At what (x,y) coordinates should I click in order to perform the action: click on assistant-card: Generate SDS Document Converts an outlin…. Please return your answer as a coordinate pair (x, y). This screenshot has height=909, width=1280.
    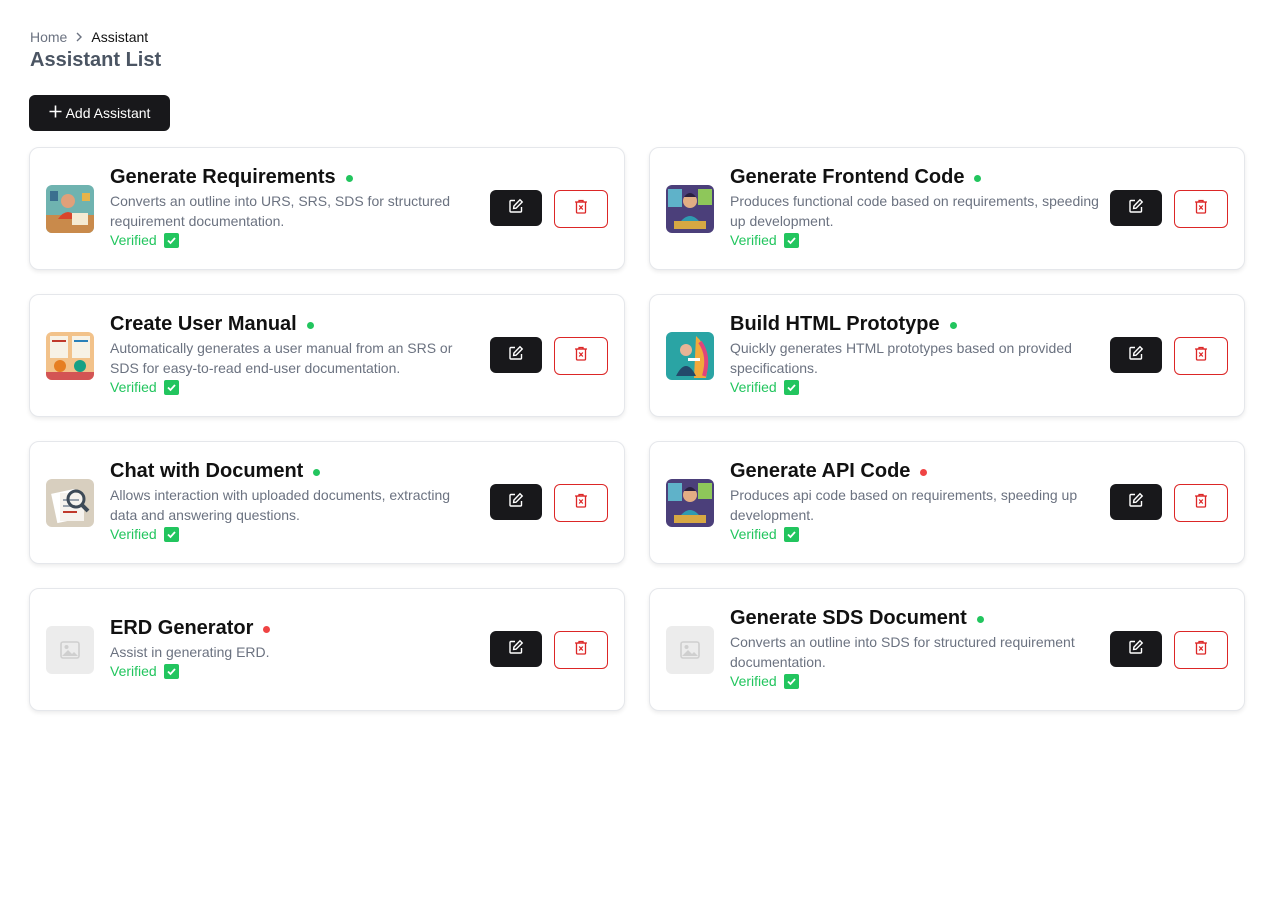
    Looking at the image, I should click on (947, 649).